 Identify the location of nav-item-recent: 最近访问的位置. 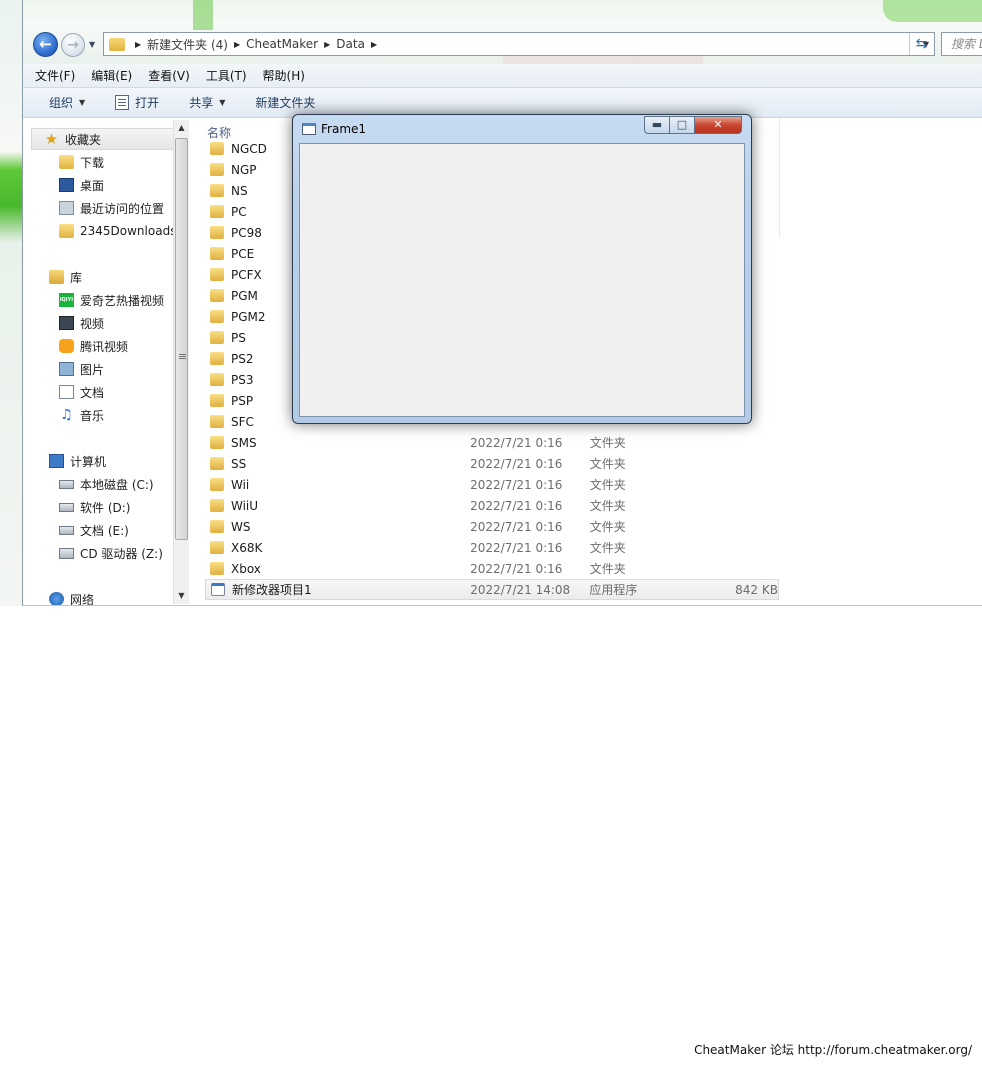
(106, 208).